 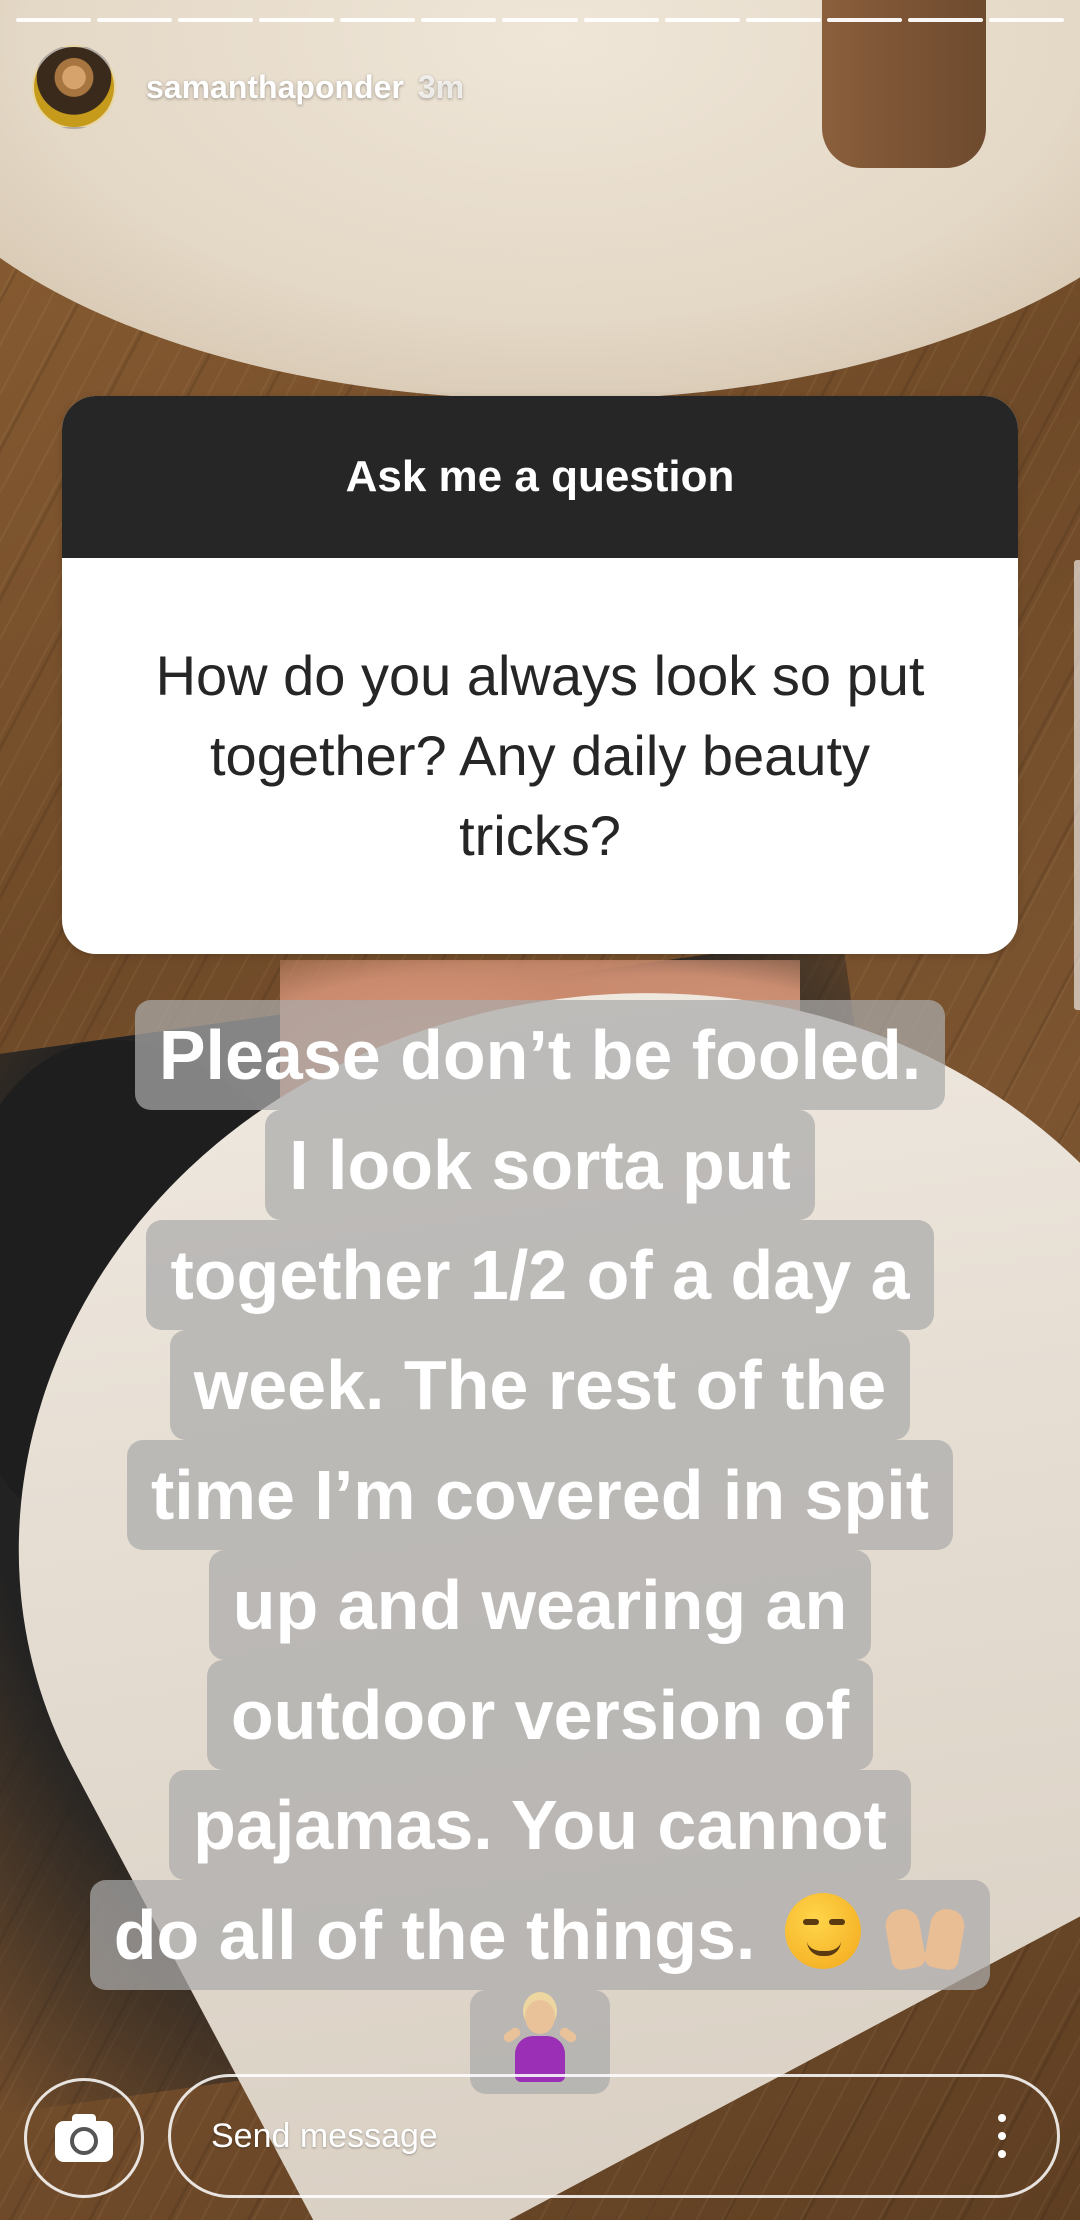 I want to click on table-leg-image, so click(x=904, y=84).